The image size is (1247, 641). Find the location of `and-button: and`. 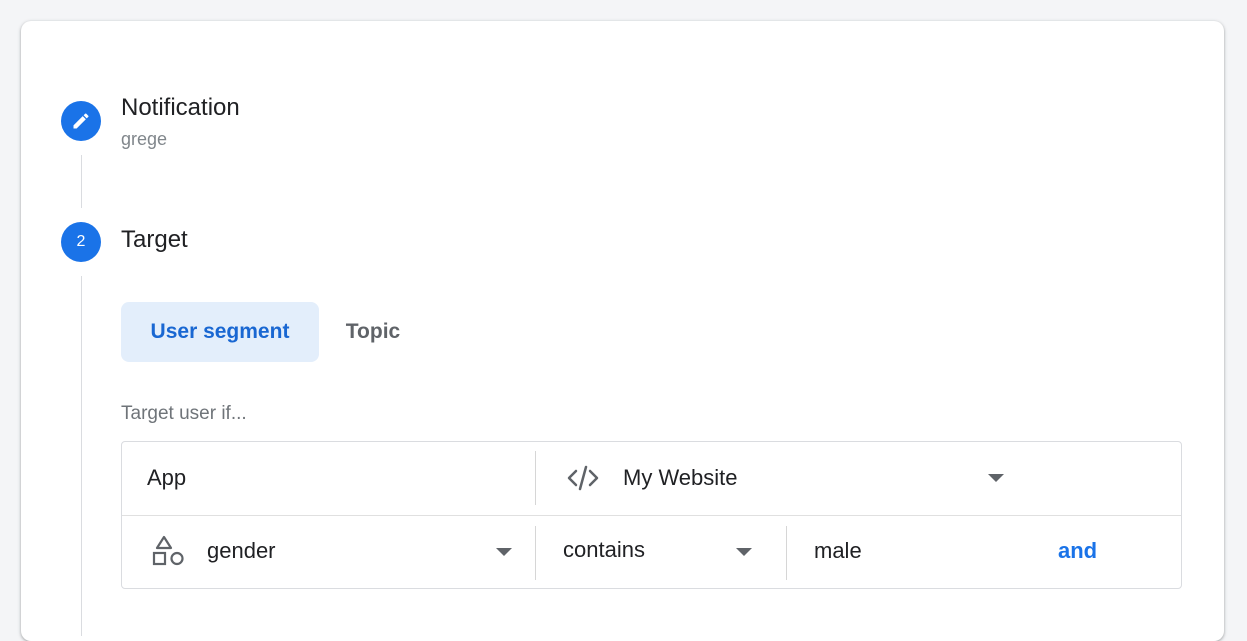

and-button: and is located at coordinates (1077, 551).